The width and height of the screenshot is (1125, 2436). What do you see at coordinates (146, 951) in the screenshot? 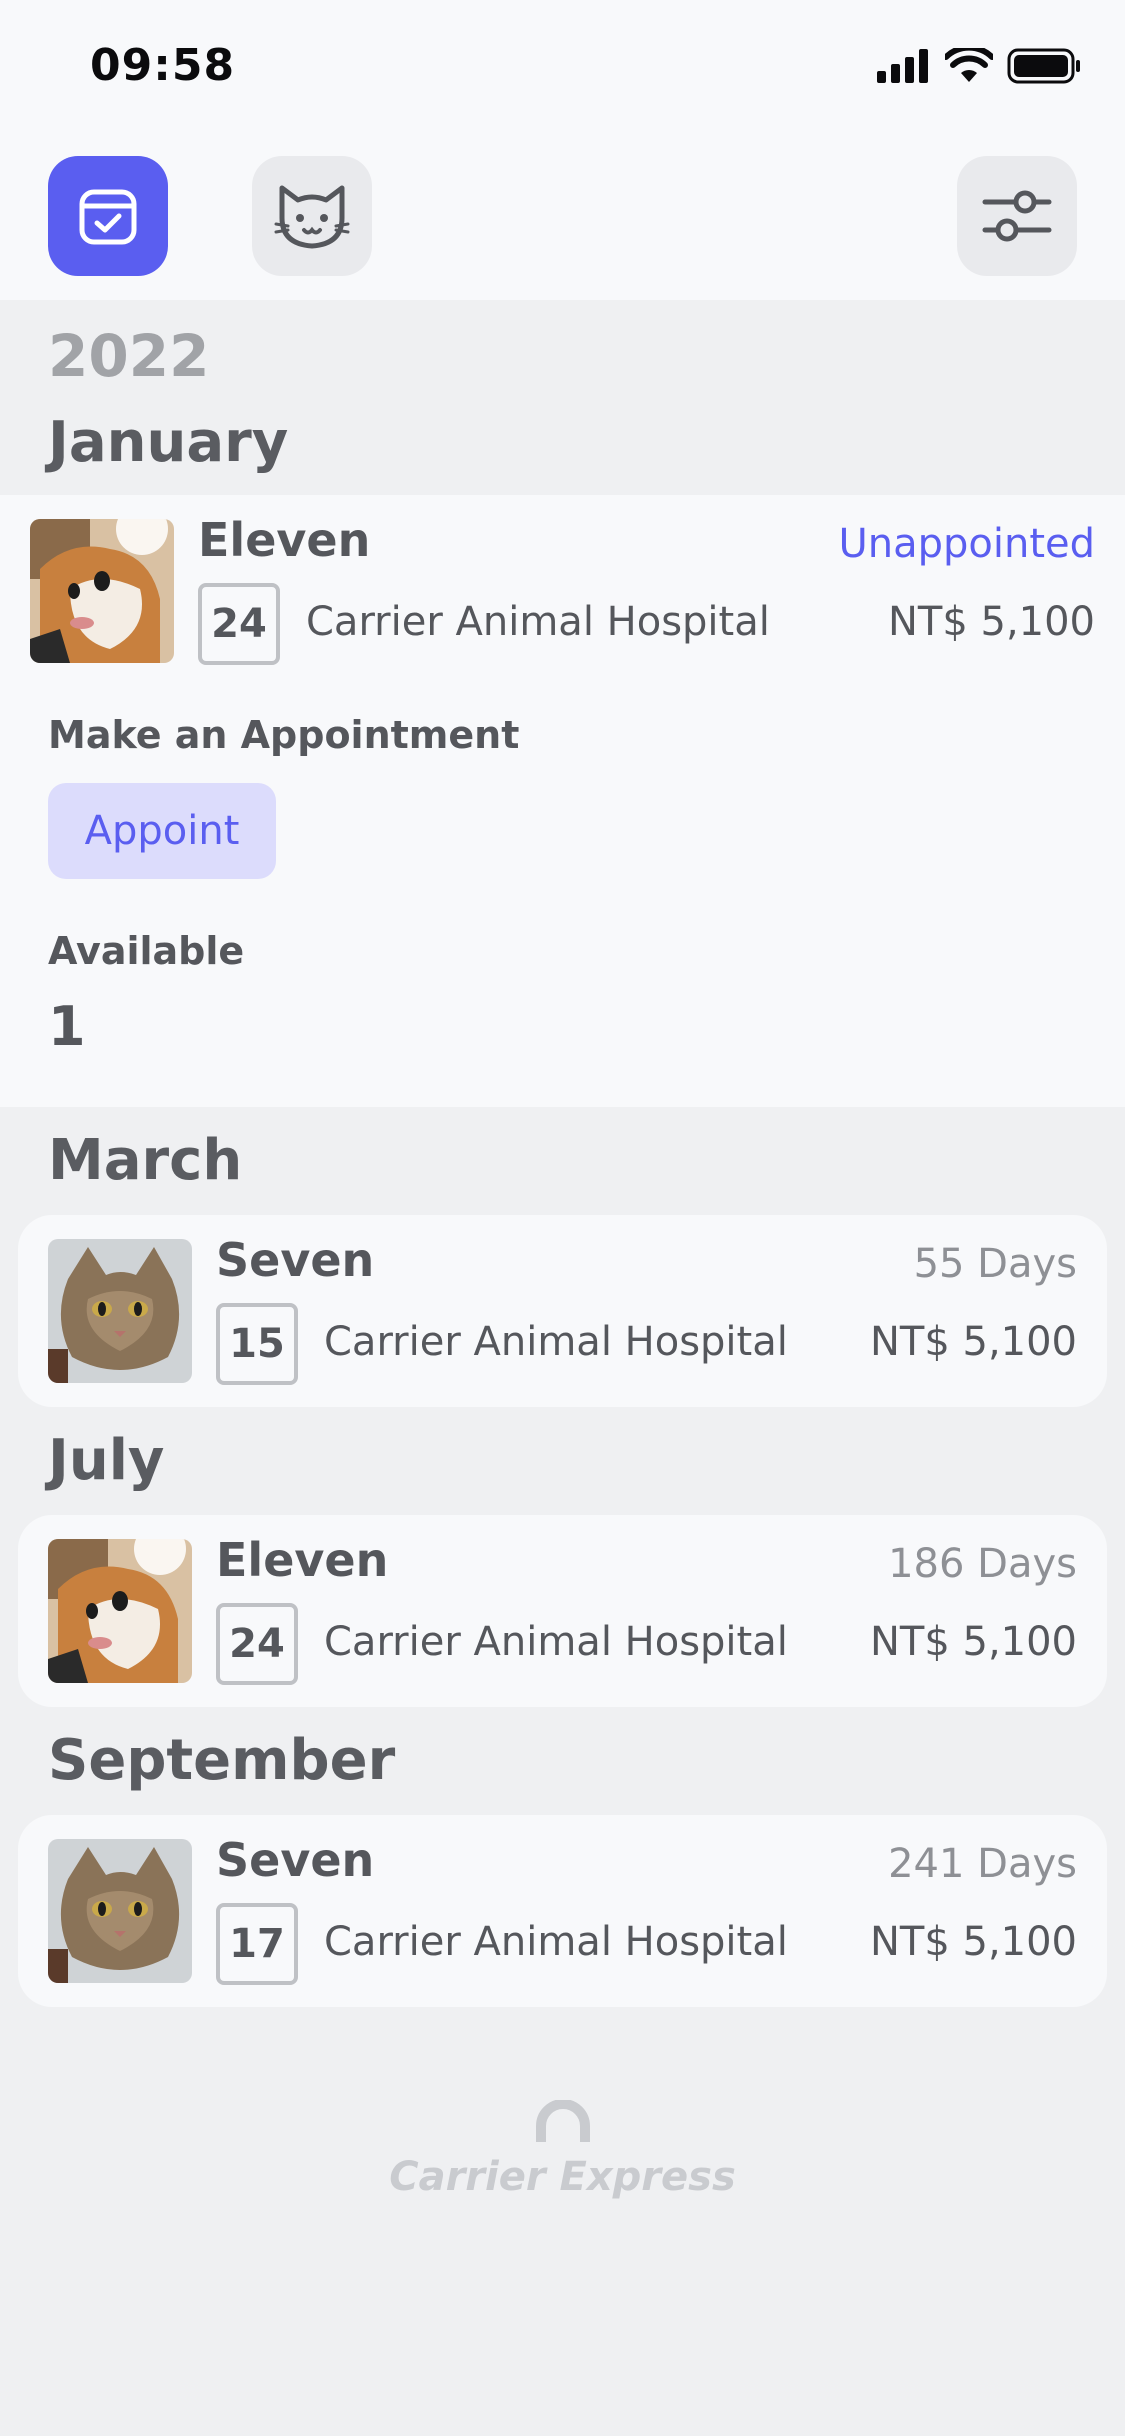
I see `available-label: Available` at bounding box center [146, 951].